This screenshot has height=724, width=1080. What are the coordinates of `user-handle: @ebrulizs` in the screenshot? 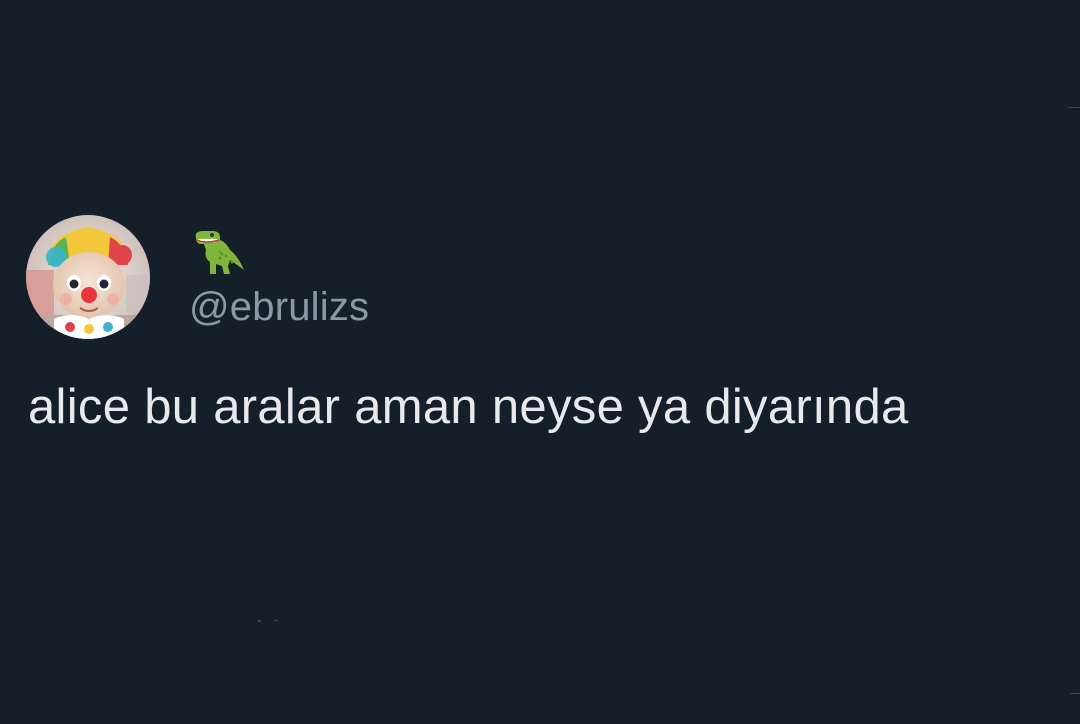 It's located at (279, 307).